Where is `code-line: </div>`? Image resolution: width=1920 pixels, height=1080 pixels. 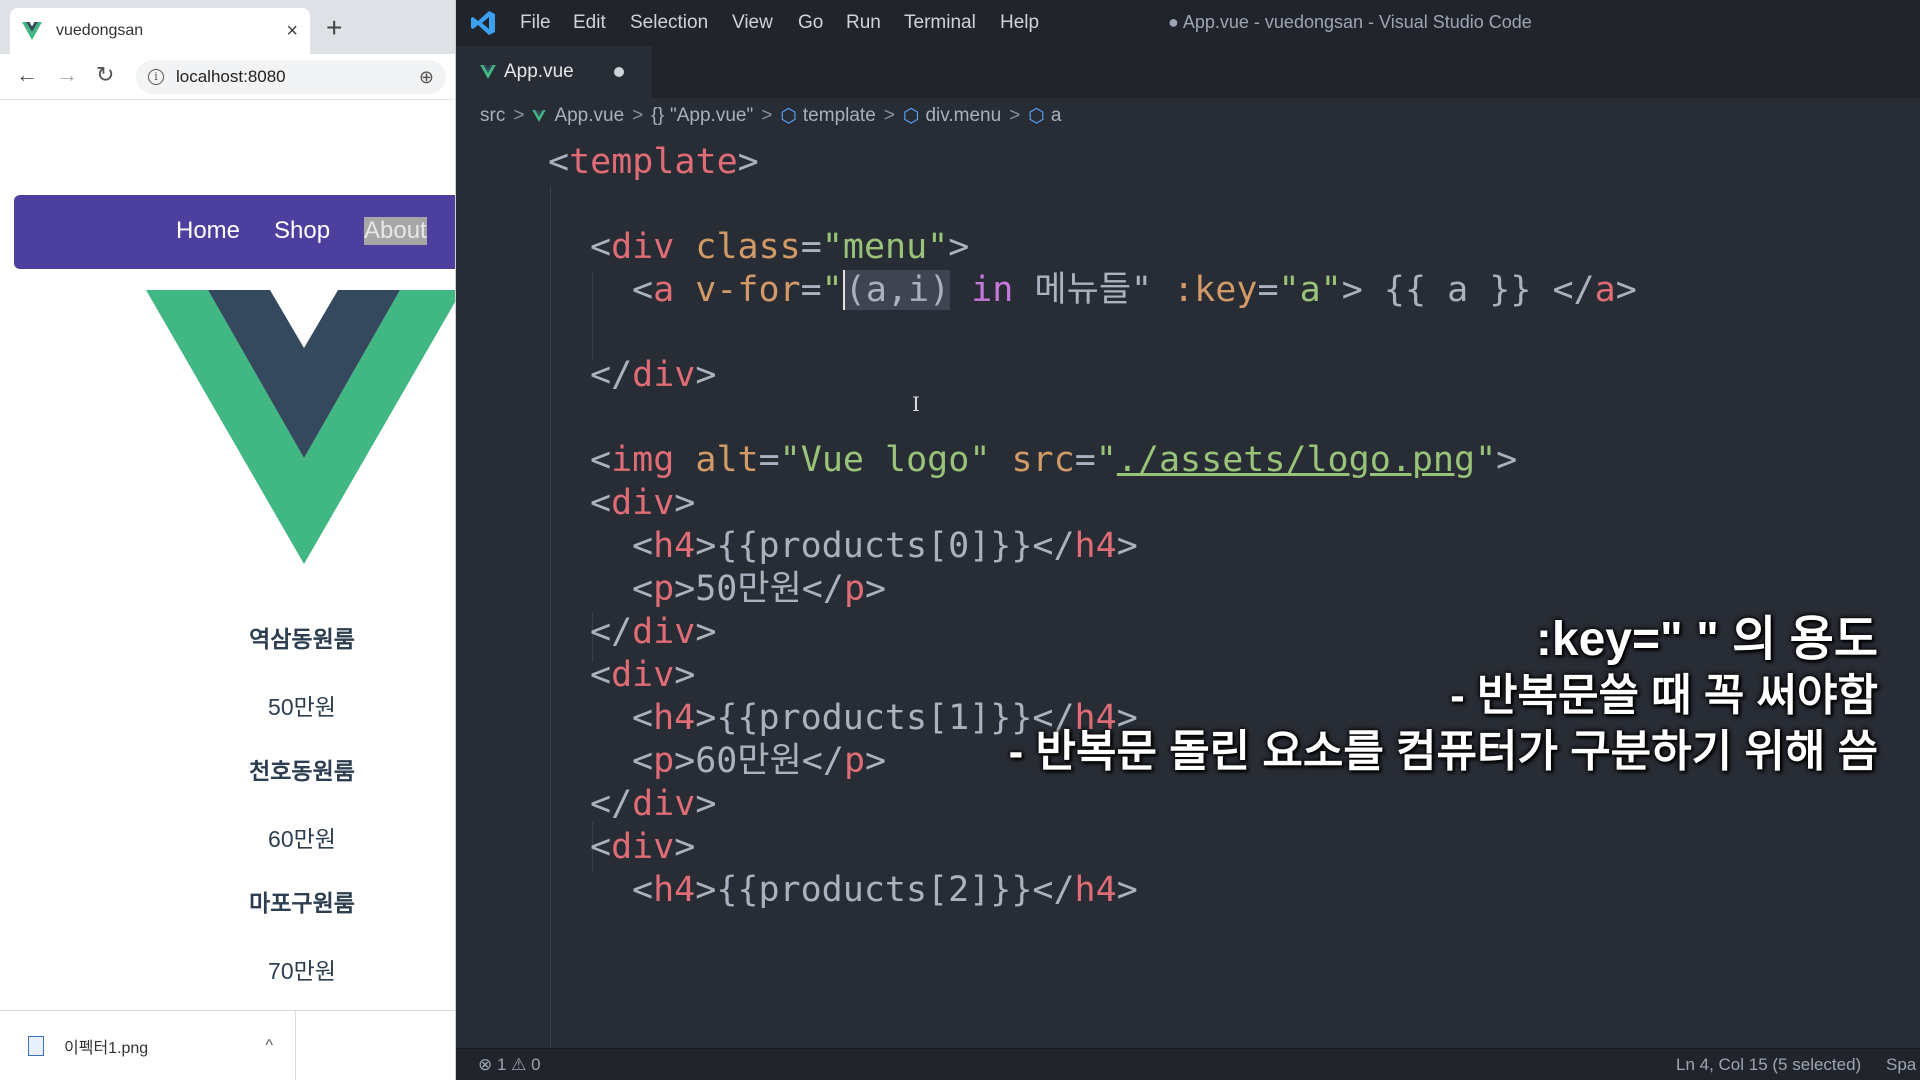
code-line: </div> is located at coordinates (653, 375).